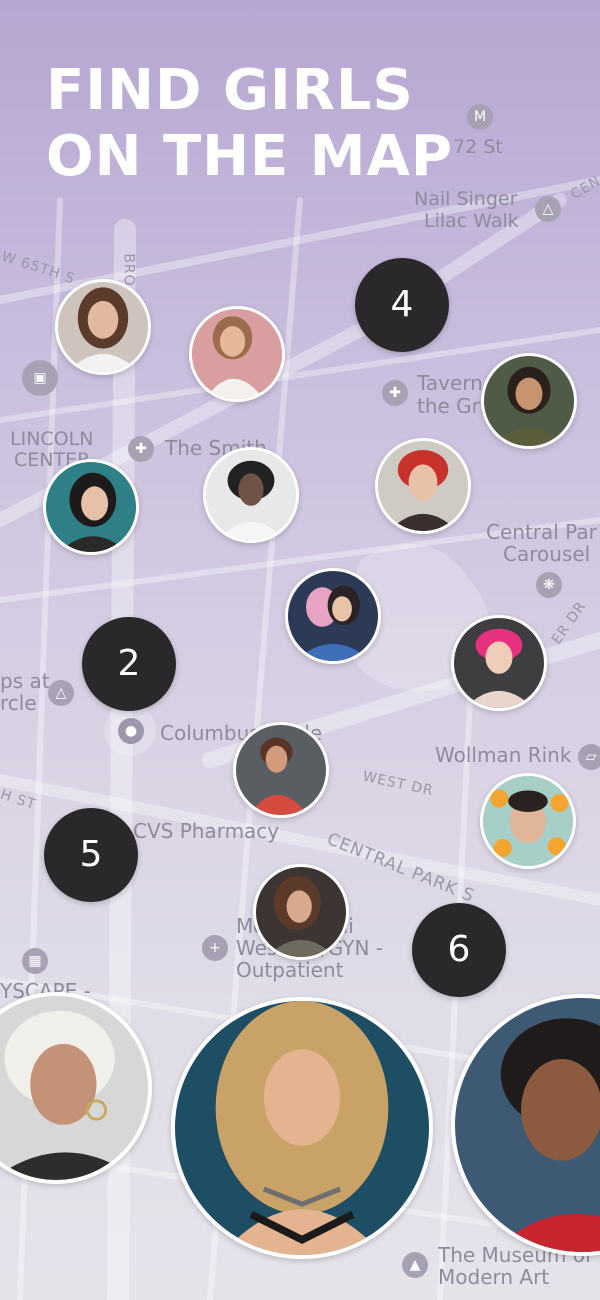 This screenshot has height=1300, width=600. Describe the element at coordinates (61, 693) in the screenshot. I see `shopping-icon: △` at that location.